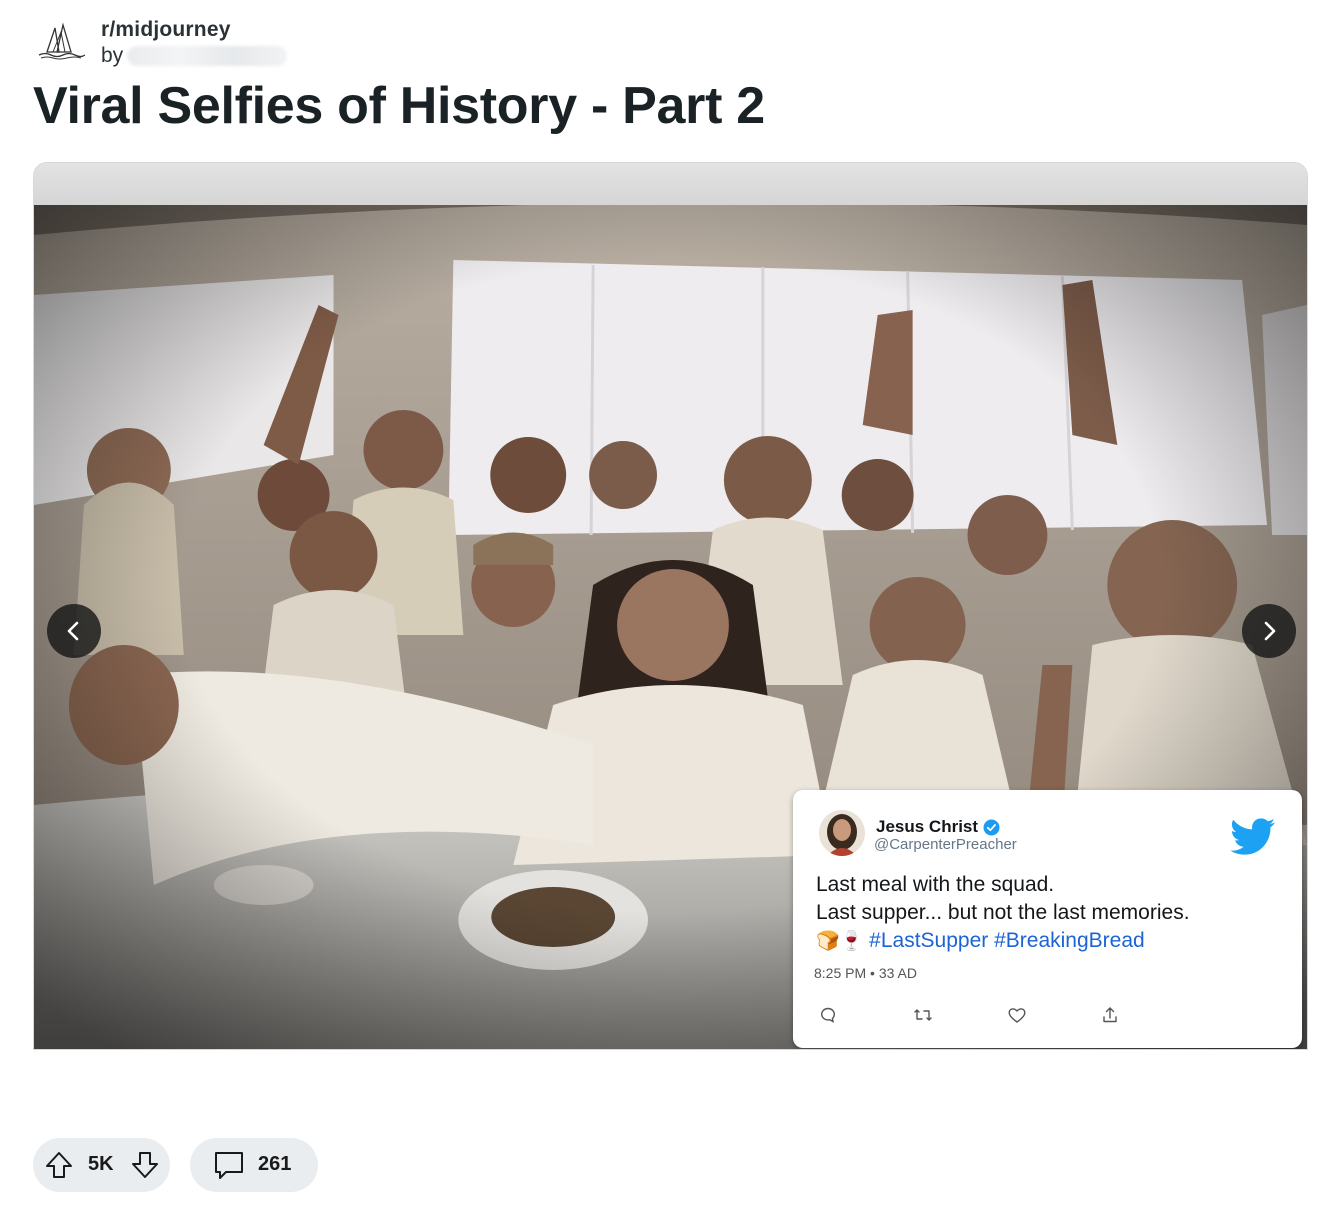  What do you see at coordinates (1253, 836) in the screenshot?
I see `twitter-bird-icon` at bounding box center [1253, 836].